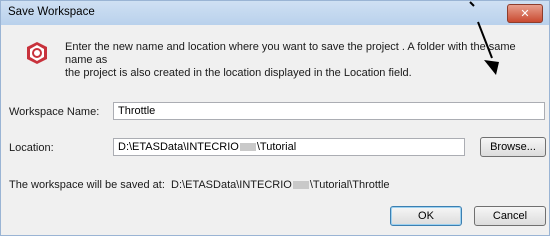 The image size is (552, 240). What do you see at coordinates (51, 12) in the screenshot?
I see `dialog-title: Save Workspace` at bounding box center [51, 12].